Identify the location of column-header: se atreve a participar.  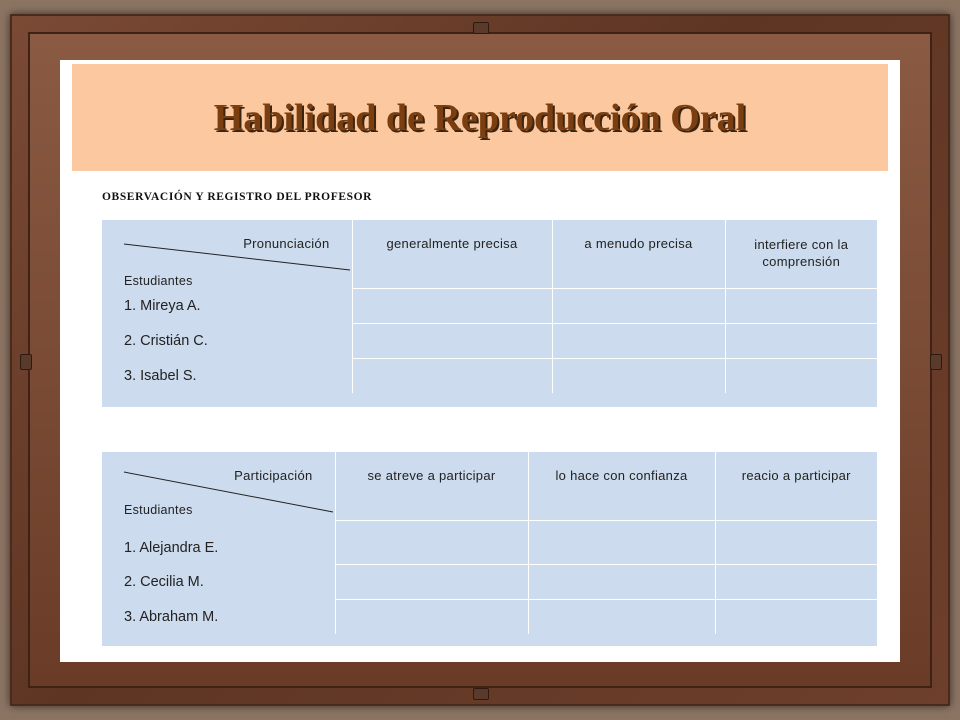
(432, 486).